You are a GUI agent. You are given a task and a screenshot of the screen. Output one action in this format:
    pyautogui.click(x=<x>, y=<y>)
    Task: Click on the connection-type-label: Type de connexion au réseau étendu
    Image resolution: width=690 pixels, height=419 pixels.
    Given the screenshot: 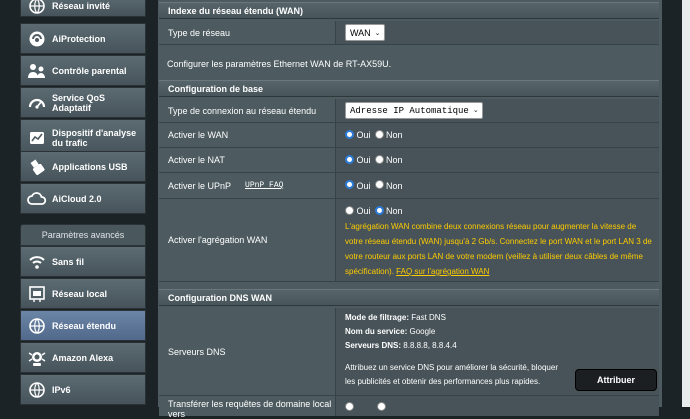 What is the action you would take?
    pyautogui.click(x=247, y=110)
    